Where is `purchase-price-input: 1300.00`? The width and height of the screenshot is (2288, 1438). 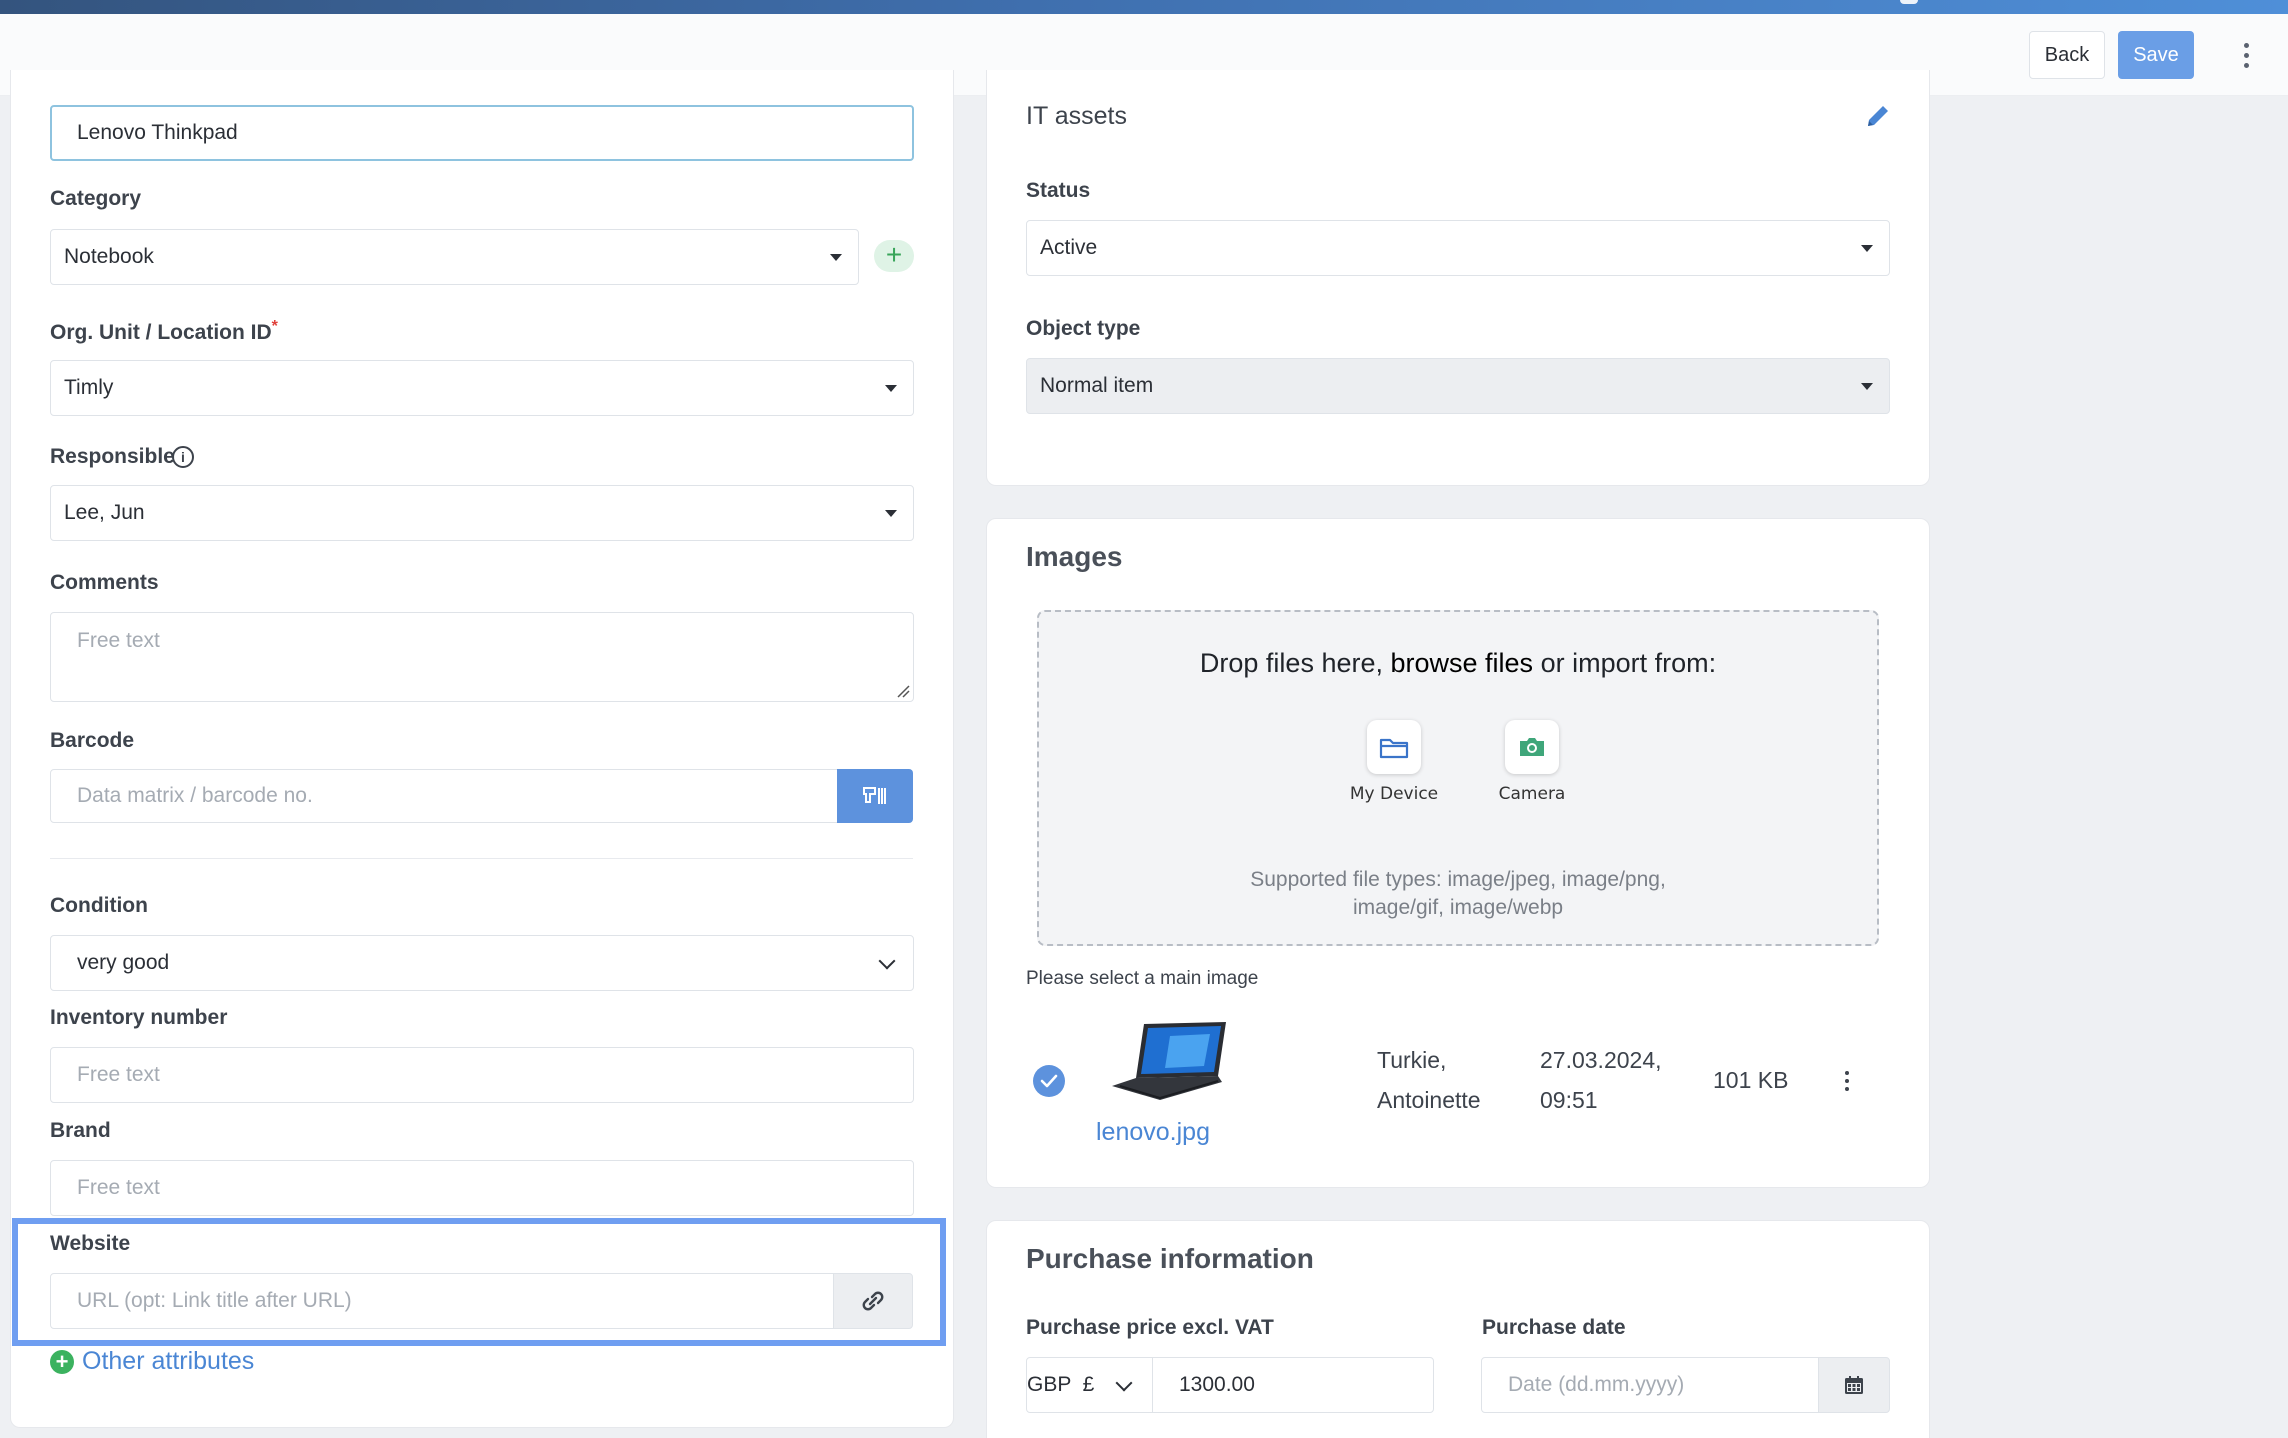
purchase-price-input: 1300.00 is located at coordinates (1293, 1385).